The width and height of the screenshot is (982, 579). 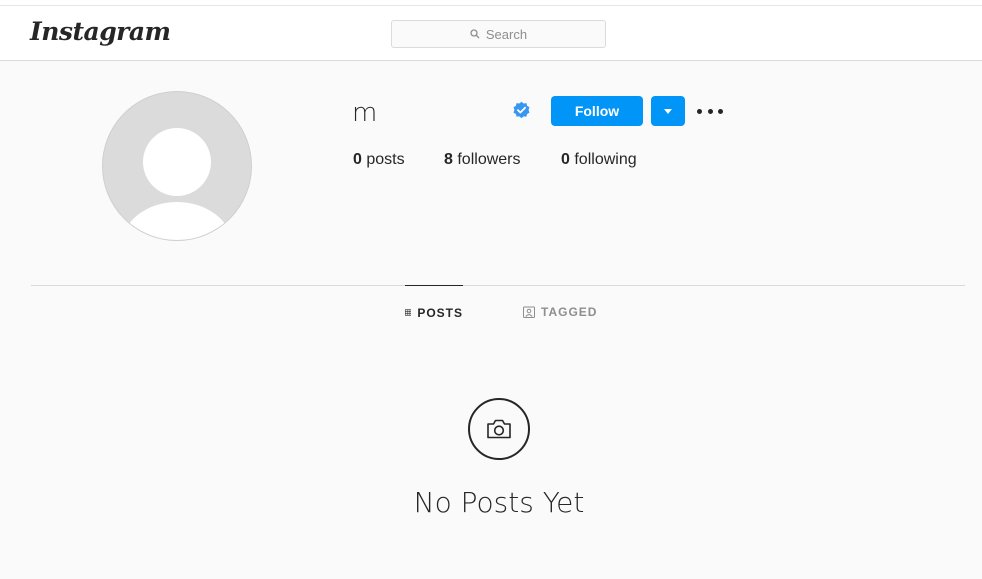 I want to click on profile-username: m, so click(x=365, y=113).